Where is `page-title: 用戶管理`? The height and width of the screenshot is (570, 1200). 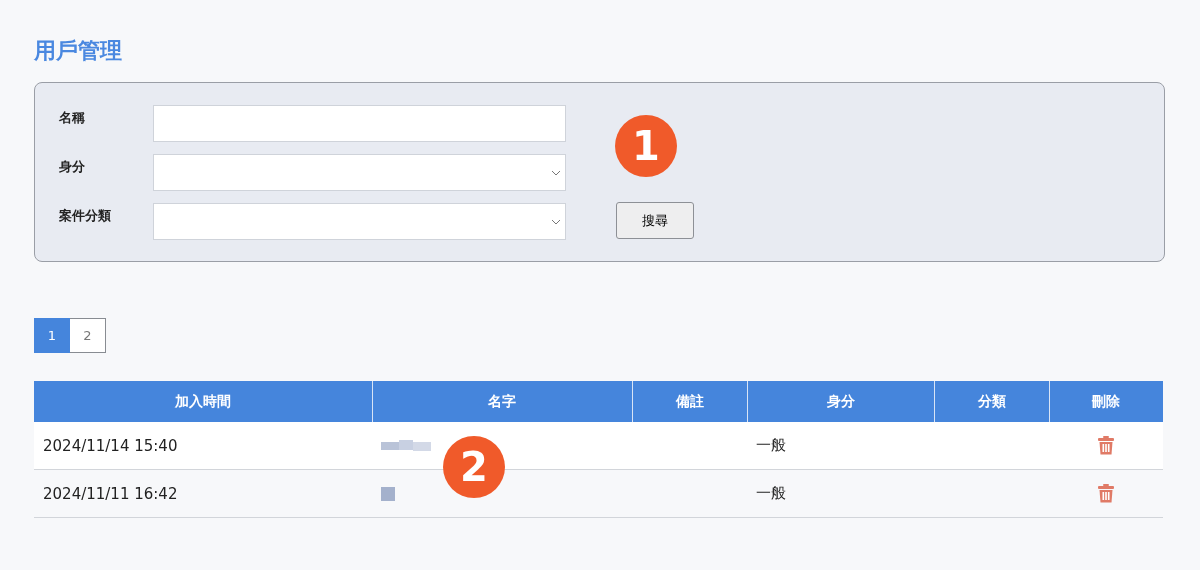 page-title: 用戶管理 is located at coordinates (78, 51).